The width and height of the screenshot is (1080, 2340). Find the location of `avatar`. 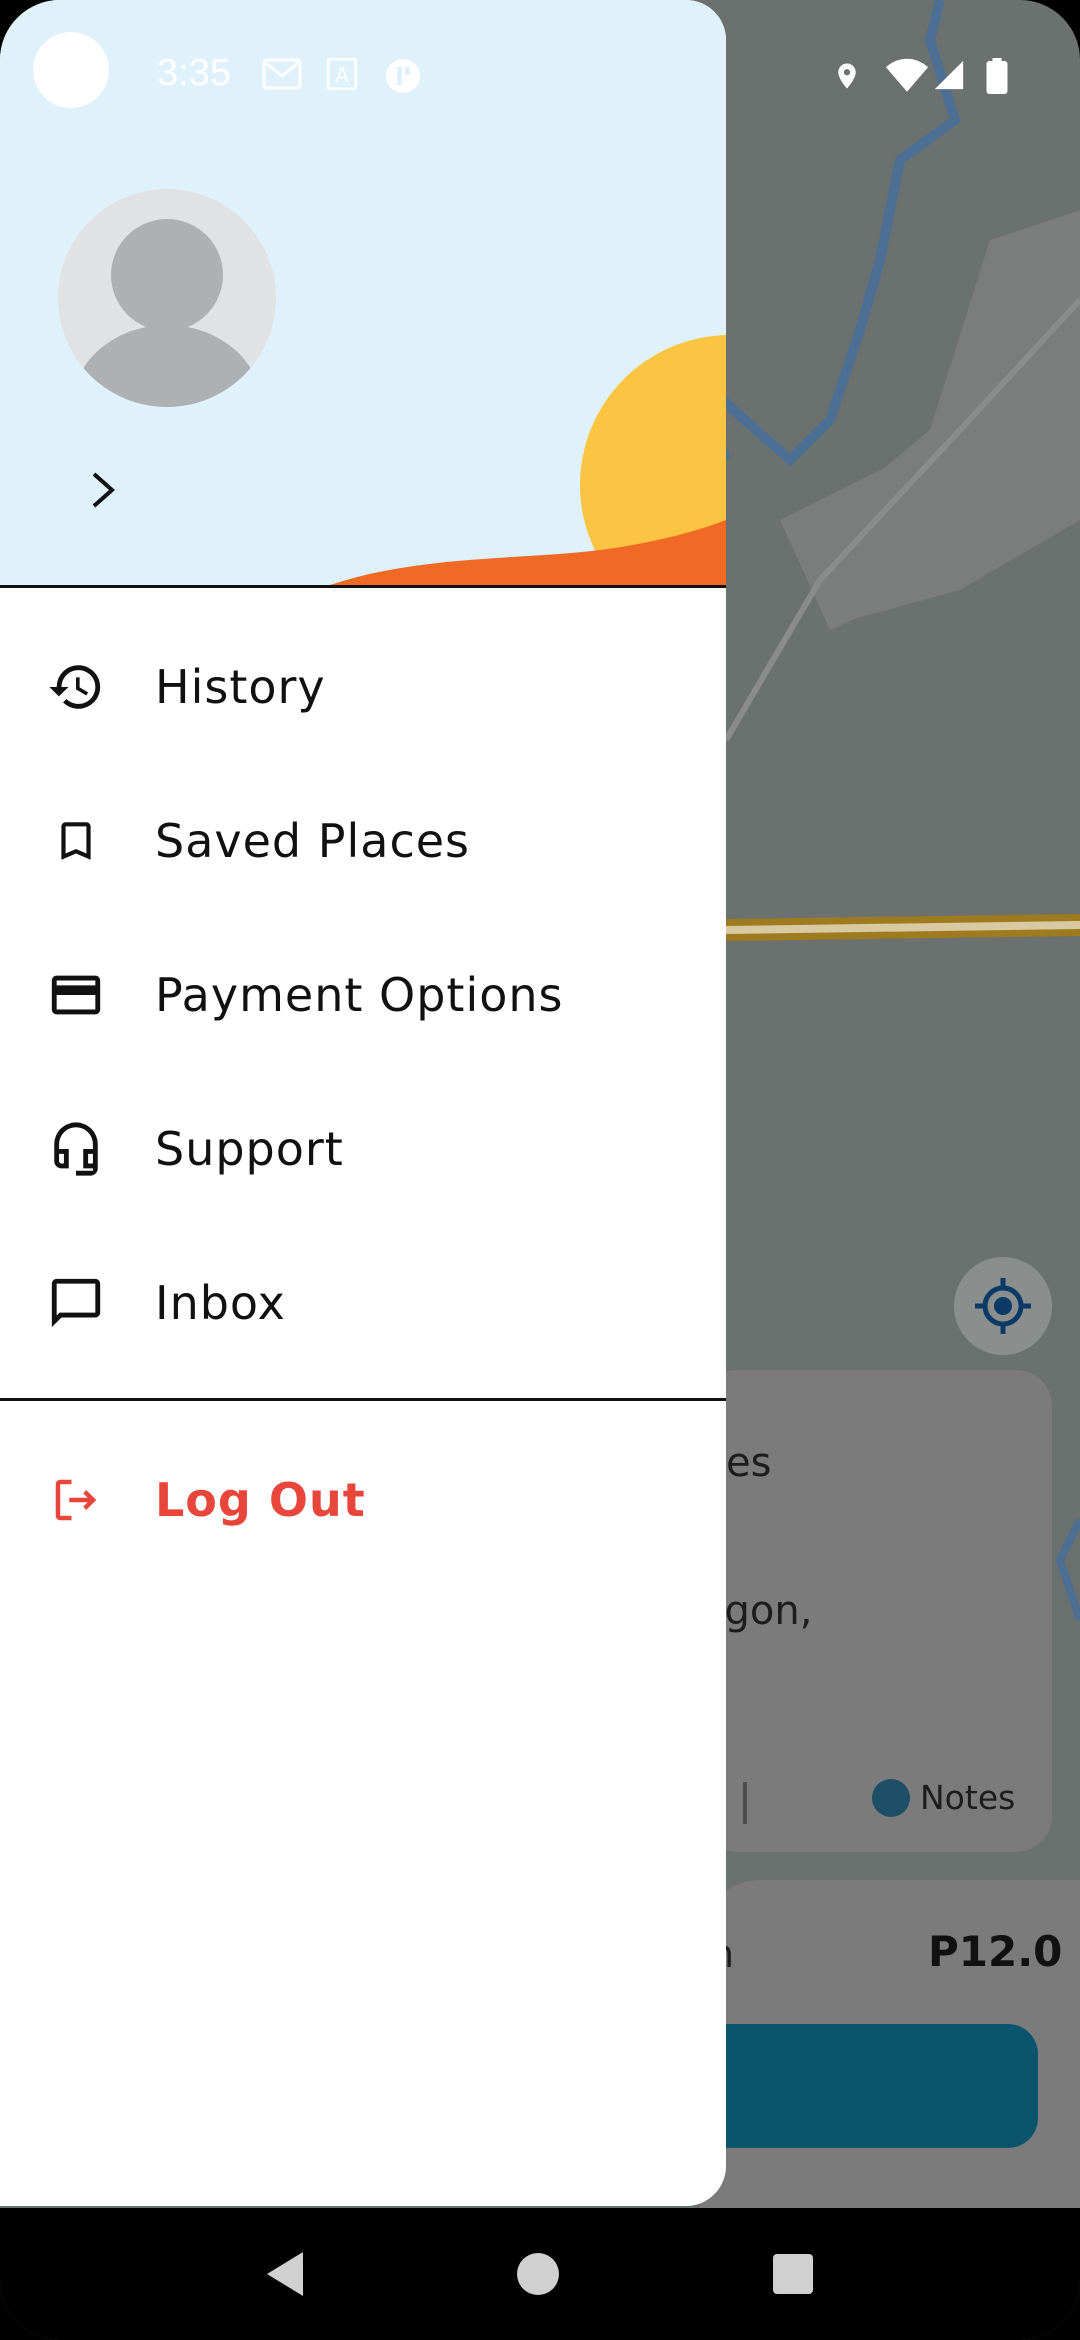

avatar is located at coordinates (167, 298).